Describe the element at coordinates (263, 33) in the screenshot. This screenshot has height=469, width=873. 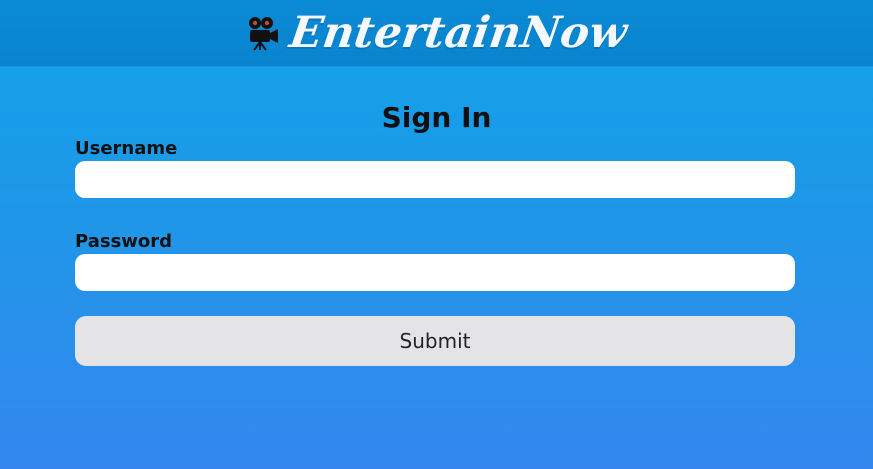
I see `movie-camera-icon` at that location.